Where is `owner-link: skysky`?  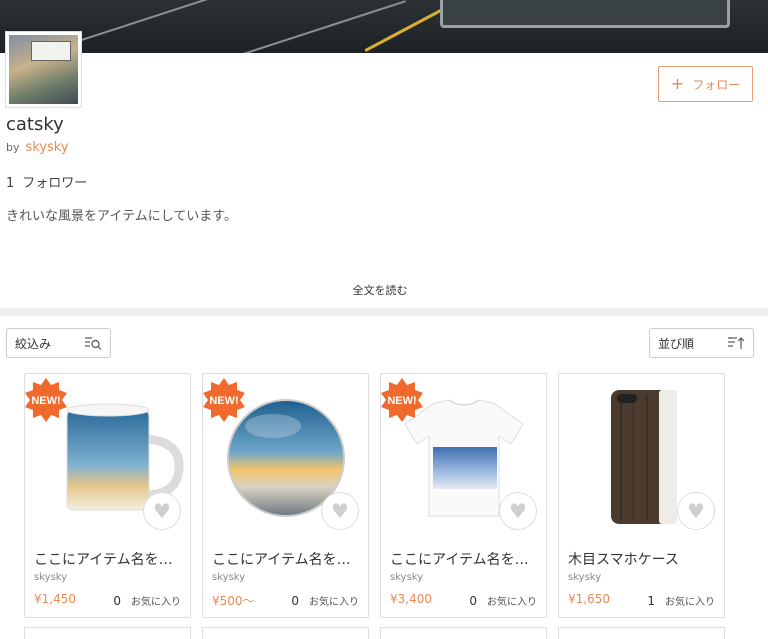
owner-link: skysky is located at coordinates (47, 147).